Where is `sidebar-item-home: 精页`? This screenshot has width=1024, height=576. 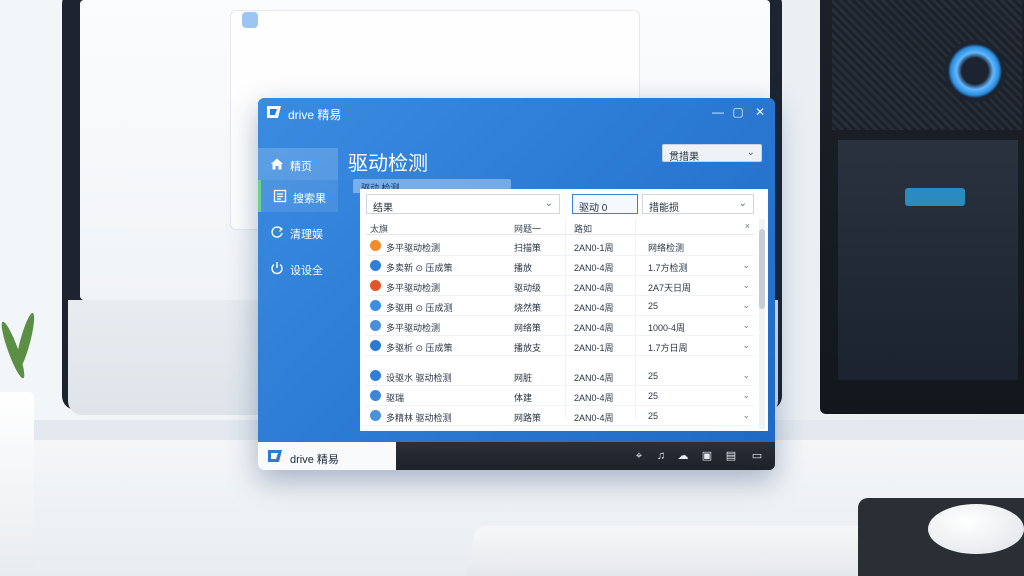
sidebar-item-home: 精页 is located at coordinates (298, 164).